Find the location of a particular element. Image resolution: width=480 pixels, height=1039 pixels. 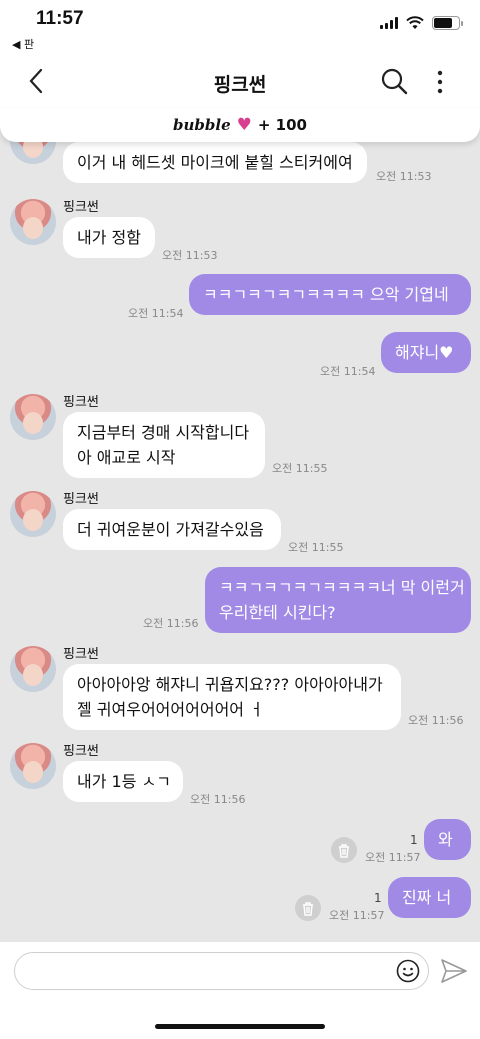

heart-icon: ♥ is located at coordinates (244, 125).